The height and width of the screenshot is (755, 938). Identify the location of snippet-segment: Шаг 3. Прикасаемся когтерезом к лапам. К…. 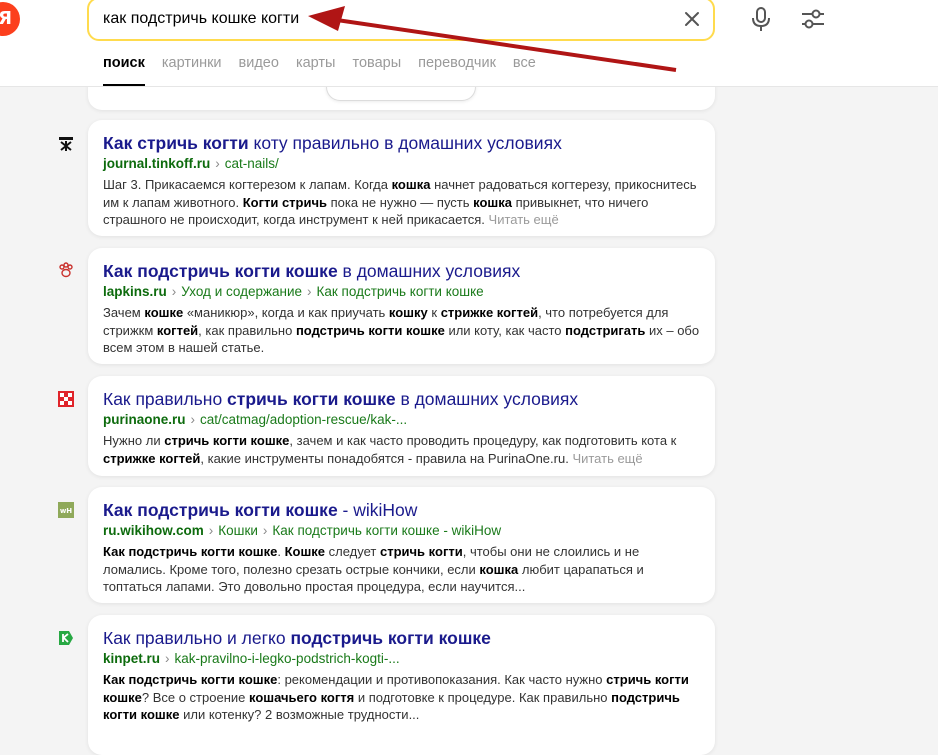
(247, 184).